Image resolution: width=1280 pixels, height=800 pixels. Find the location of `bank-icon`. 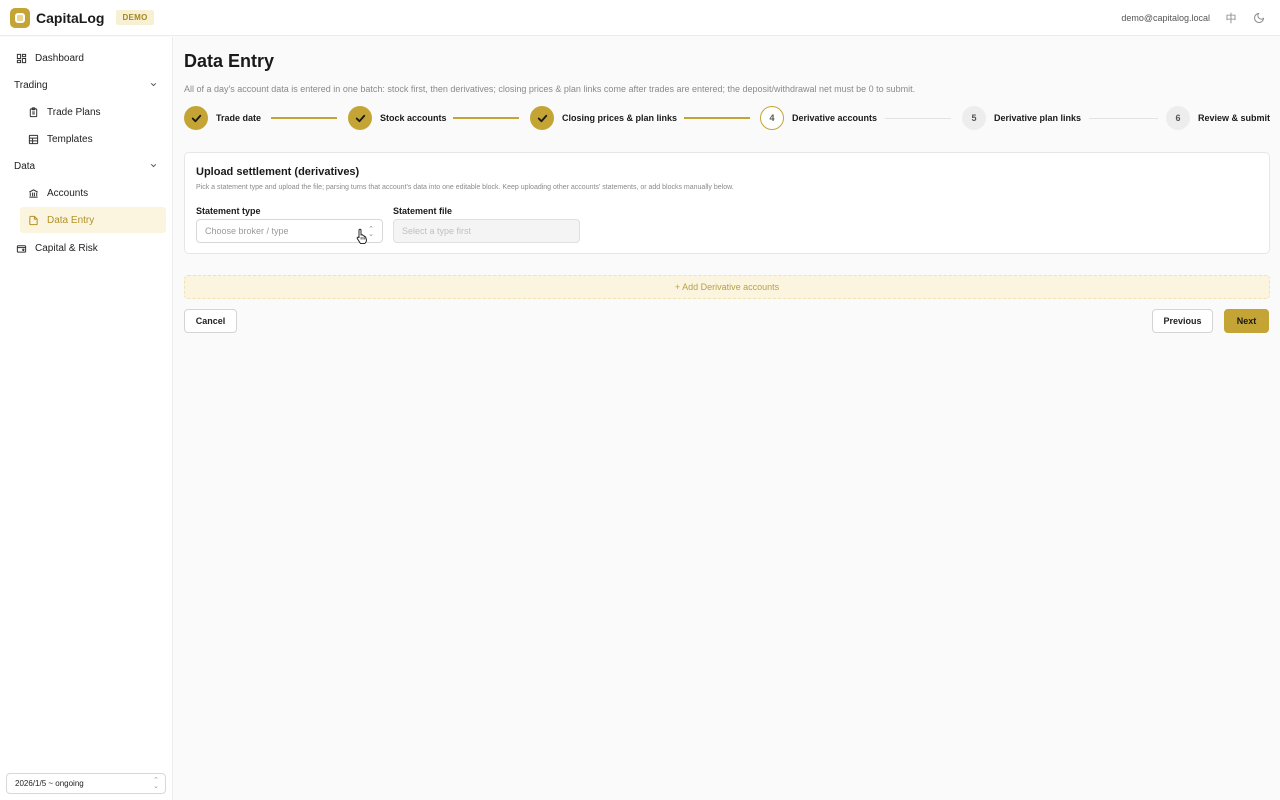

bank-icon is located at coordinates (33, 193).